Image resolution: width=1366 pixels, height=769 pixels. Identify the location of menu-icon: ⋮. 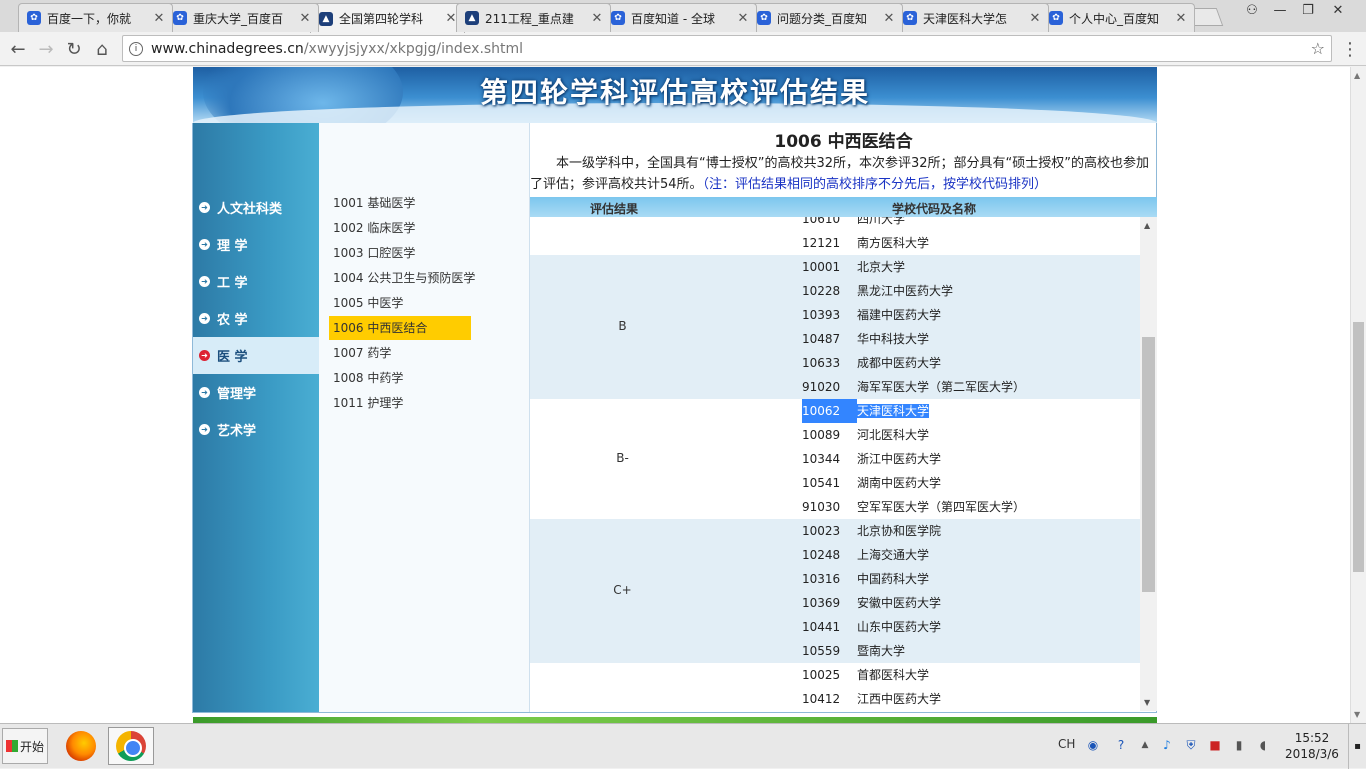
(1350, 49).